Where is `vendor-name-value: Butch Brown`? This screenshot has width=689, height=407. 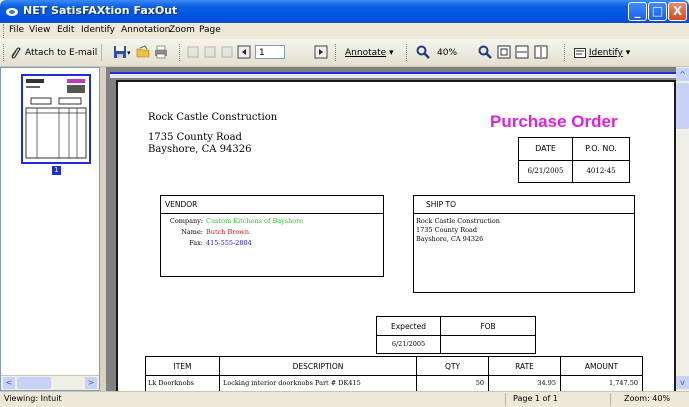 vendor-name-value: Butch Brown is located at coordinates (228, 232).